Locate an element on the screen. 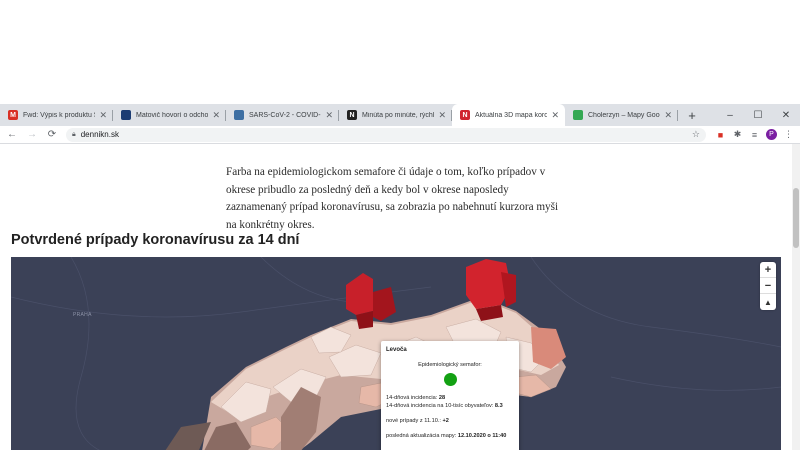 This screenshot has height=450, width=800. maps-icon is located at coordinates (578, 115).